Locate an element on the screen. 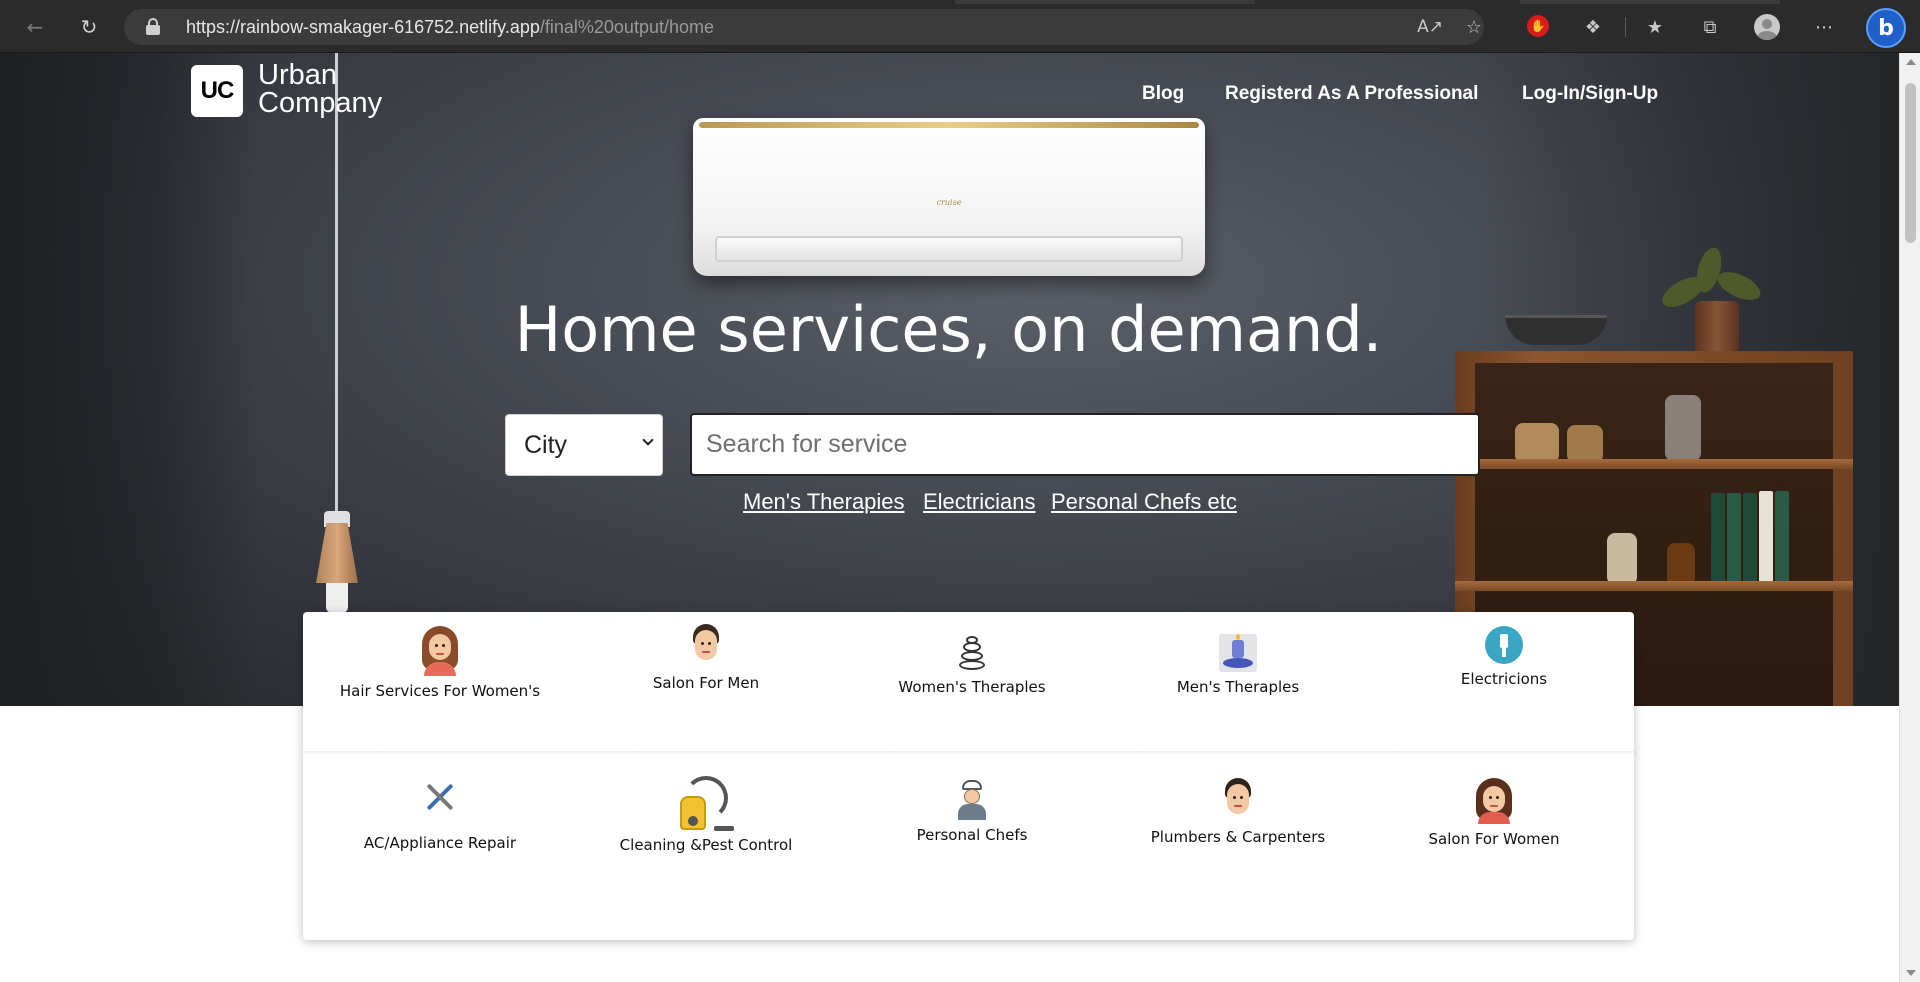  nav-blog-link: Blog is located at coordinates (1163, 94).